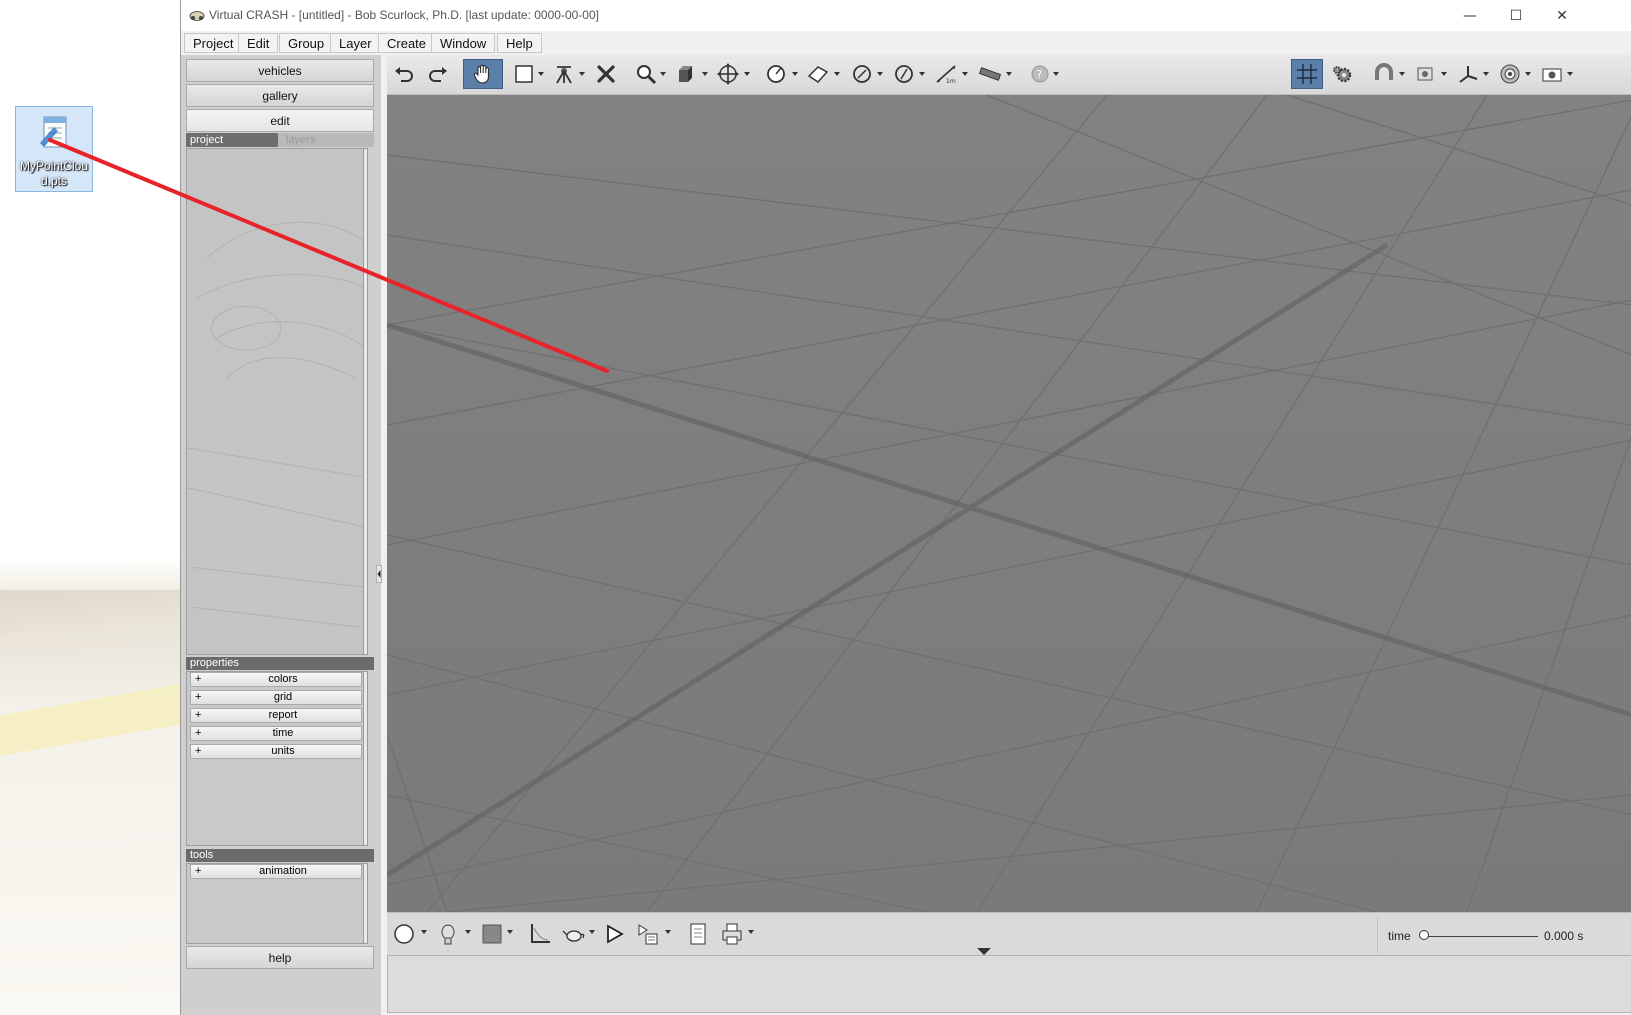 Image resolution: width=1631 pixels, height=1015 pixels. I want to click on color-swatch-button, so click(492, 934).